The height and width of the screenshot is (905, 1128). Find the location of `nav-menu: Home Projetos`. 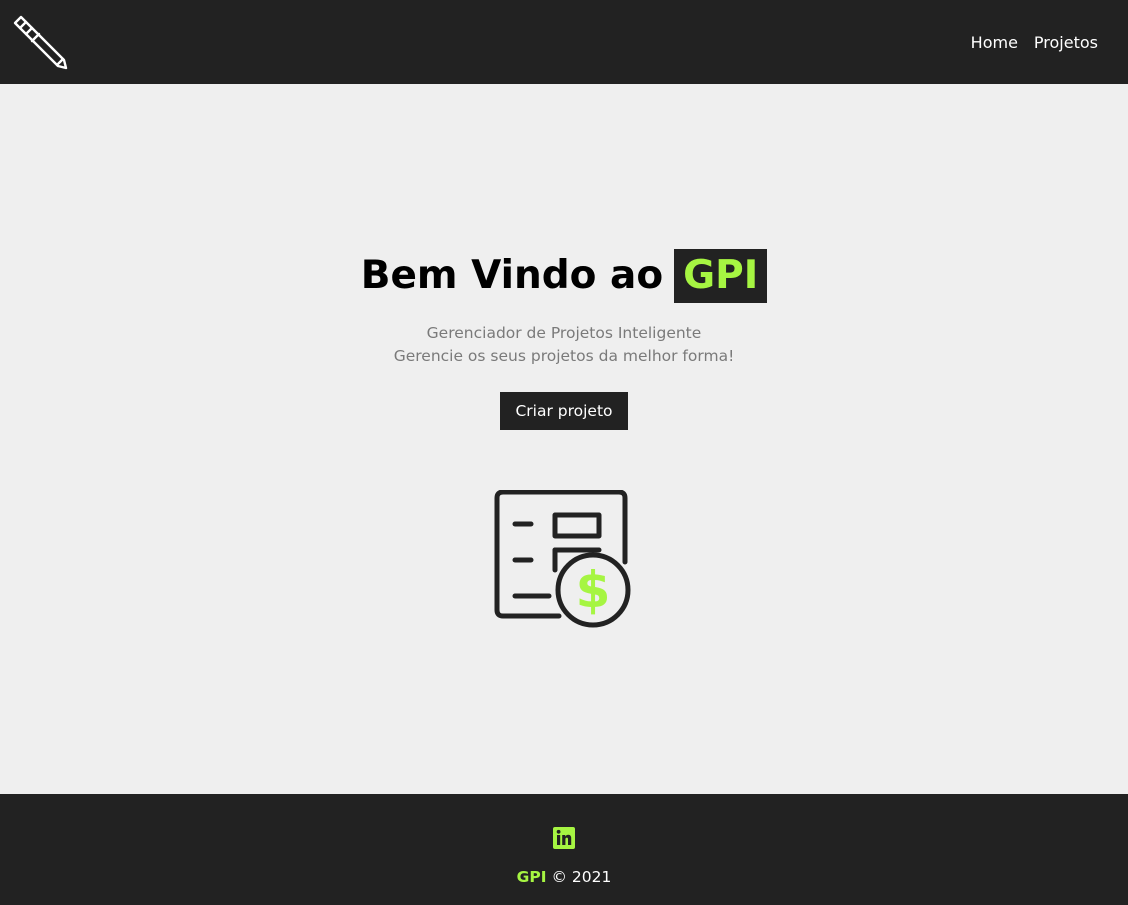

nav-menu: Home Projetos is located at coordinates (1034, 42).